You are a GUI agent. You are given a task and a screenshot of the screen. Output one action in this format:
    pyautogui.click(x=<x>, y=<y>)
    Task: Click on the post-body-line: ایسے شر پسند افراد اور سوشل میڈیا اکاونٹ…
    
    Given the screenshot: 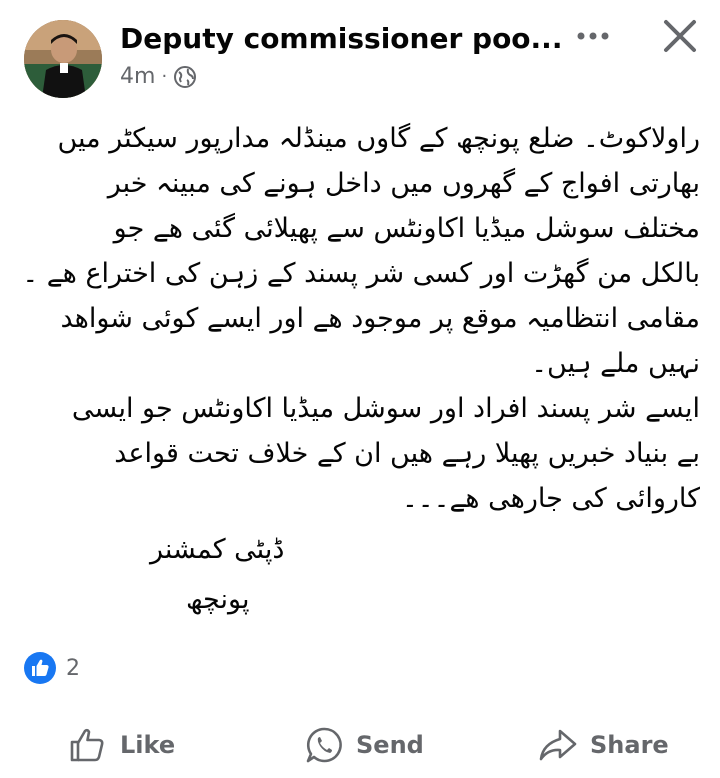 What is the action you would take?
    pyautogui.click(x=385, y=408)
    